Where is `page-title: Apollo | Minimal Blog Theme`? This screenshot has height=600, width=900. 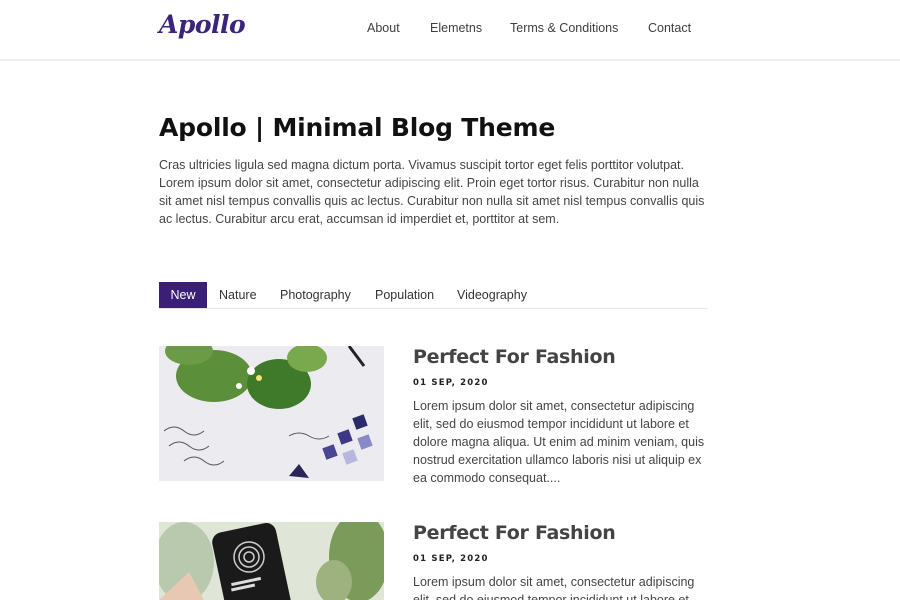 page-title: Apollo | Minimal Blog Theme is located at coordinates (357, 127).